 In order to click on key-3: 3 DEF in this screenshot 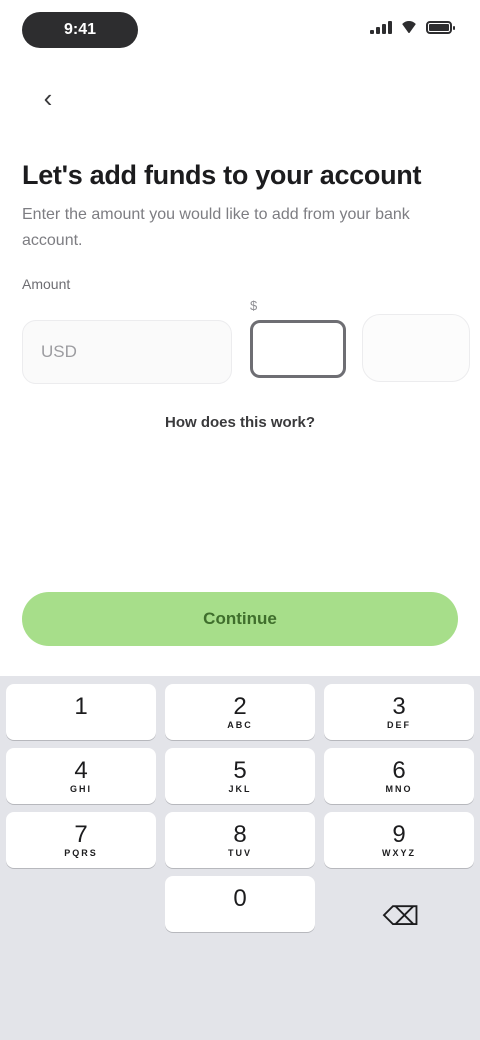, I will do `click(399, 712)`.